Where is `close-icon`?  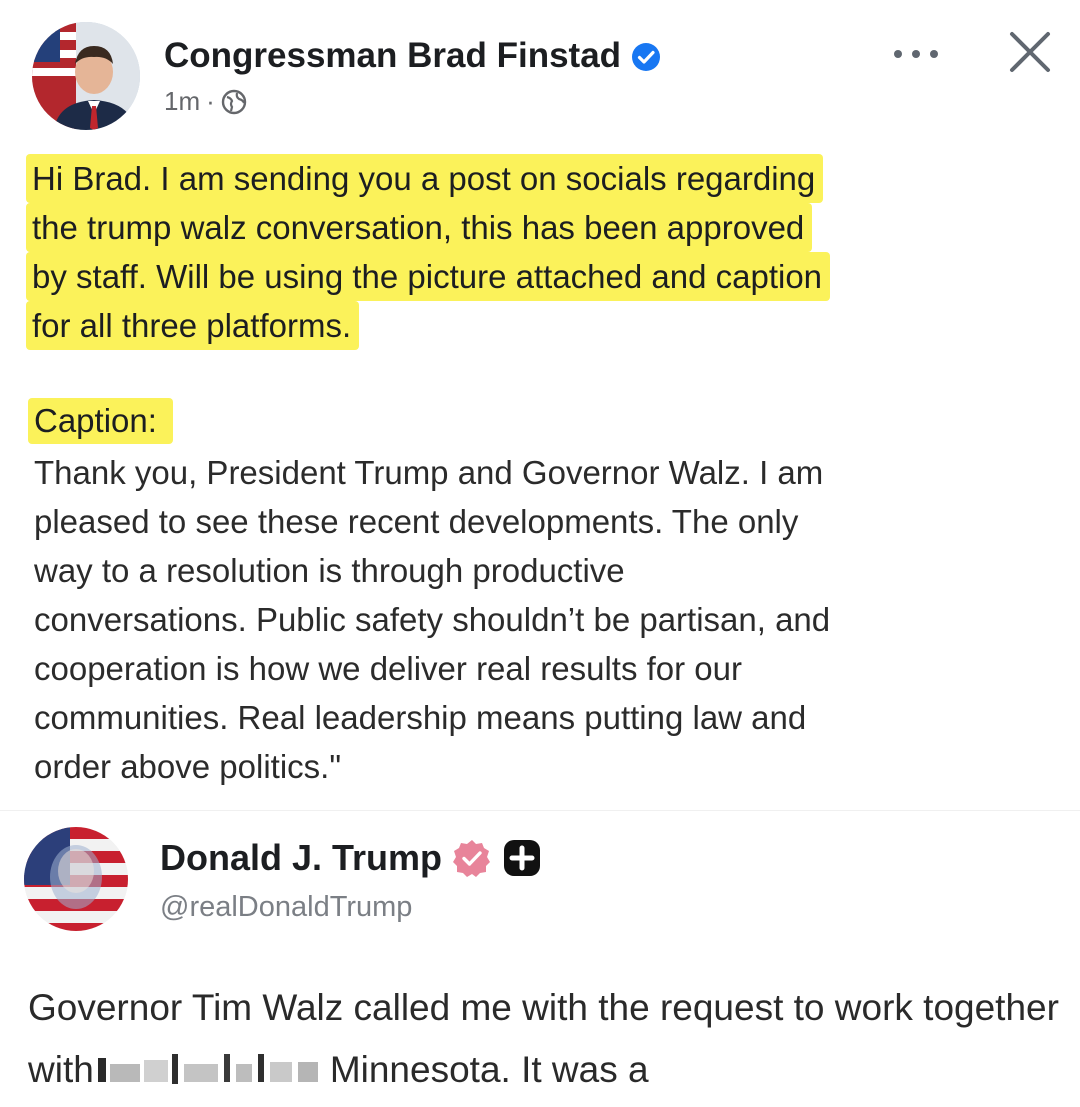
close-icon is located at coordinates (1030, 52).